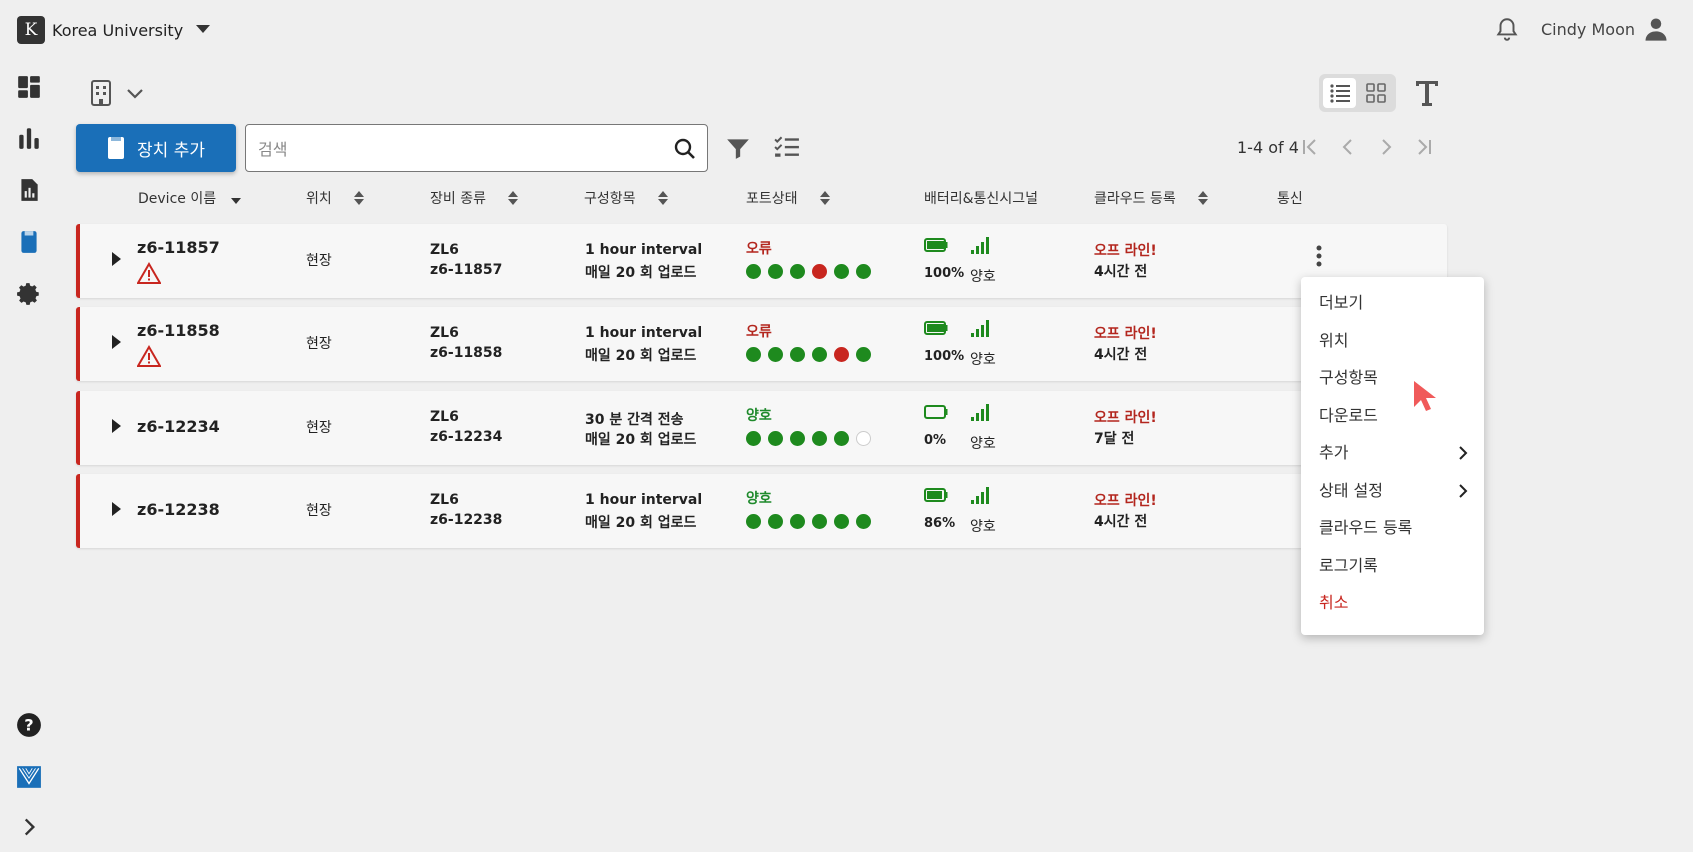  What do you see at coordinates (1424, 147) in the screenshot?
I see `last-page-icon` at bounding box center [1424, 147].